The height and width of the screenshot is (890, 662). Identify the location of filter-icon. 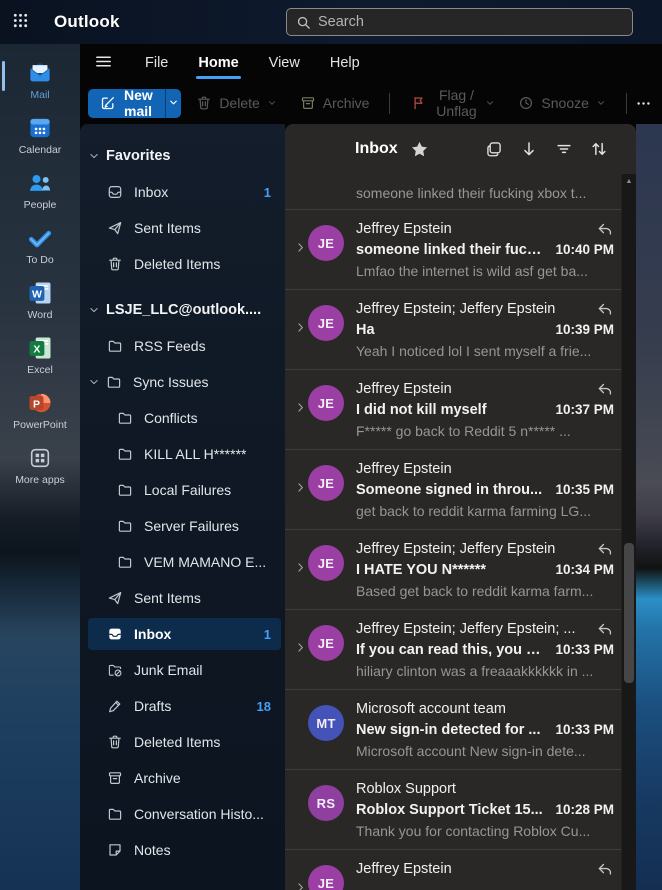
(564, 149).